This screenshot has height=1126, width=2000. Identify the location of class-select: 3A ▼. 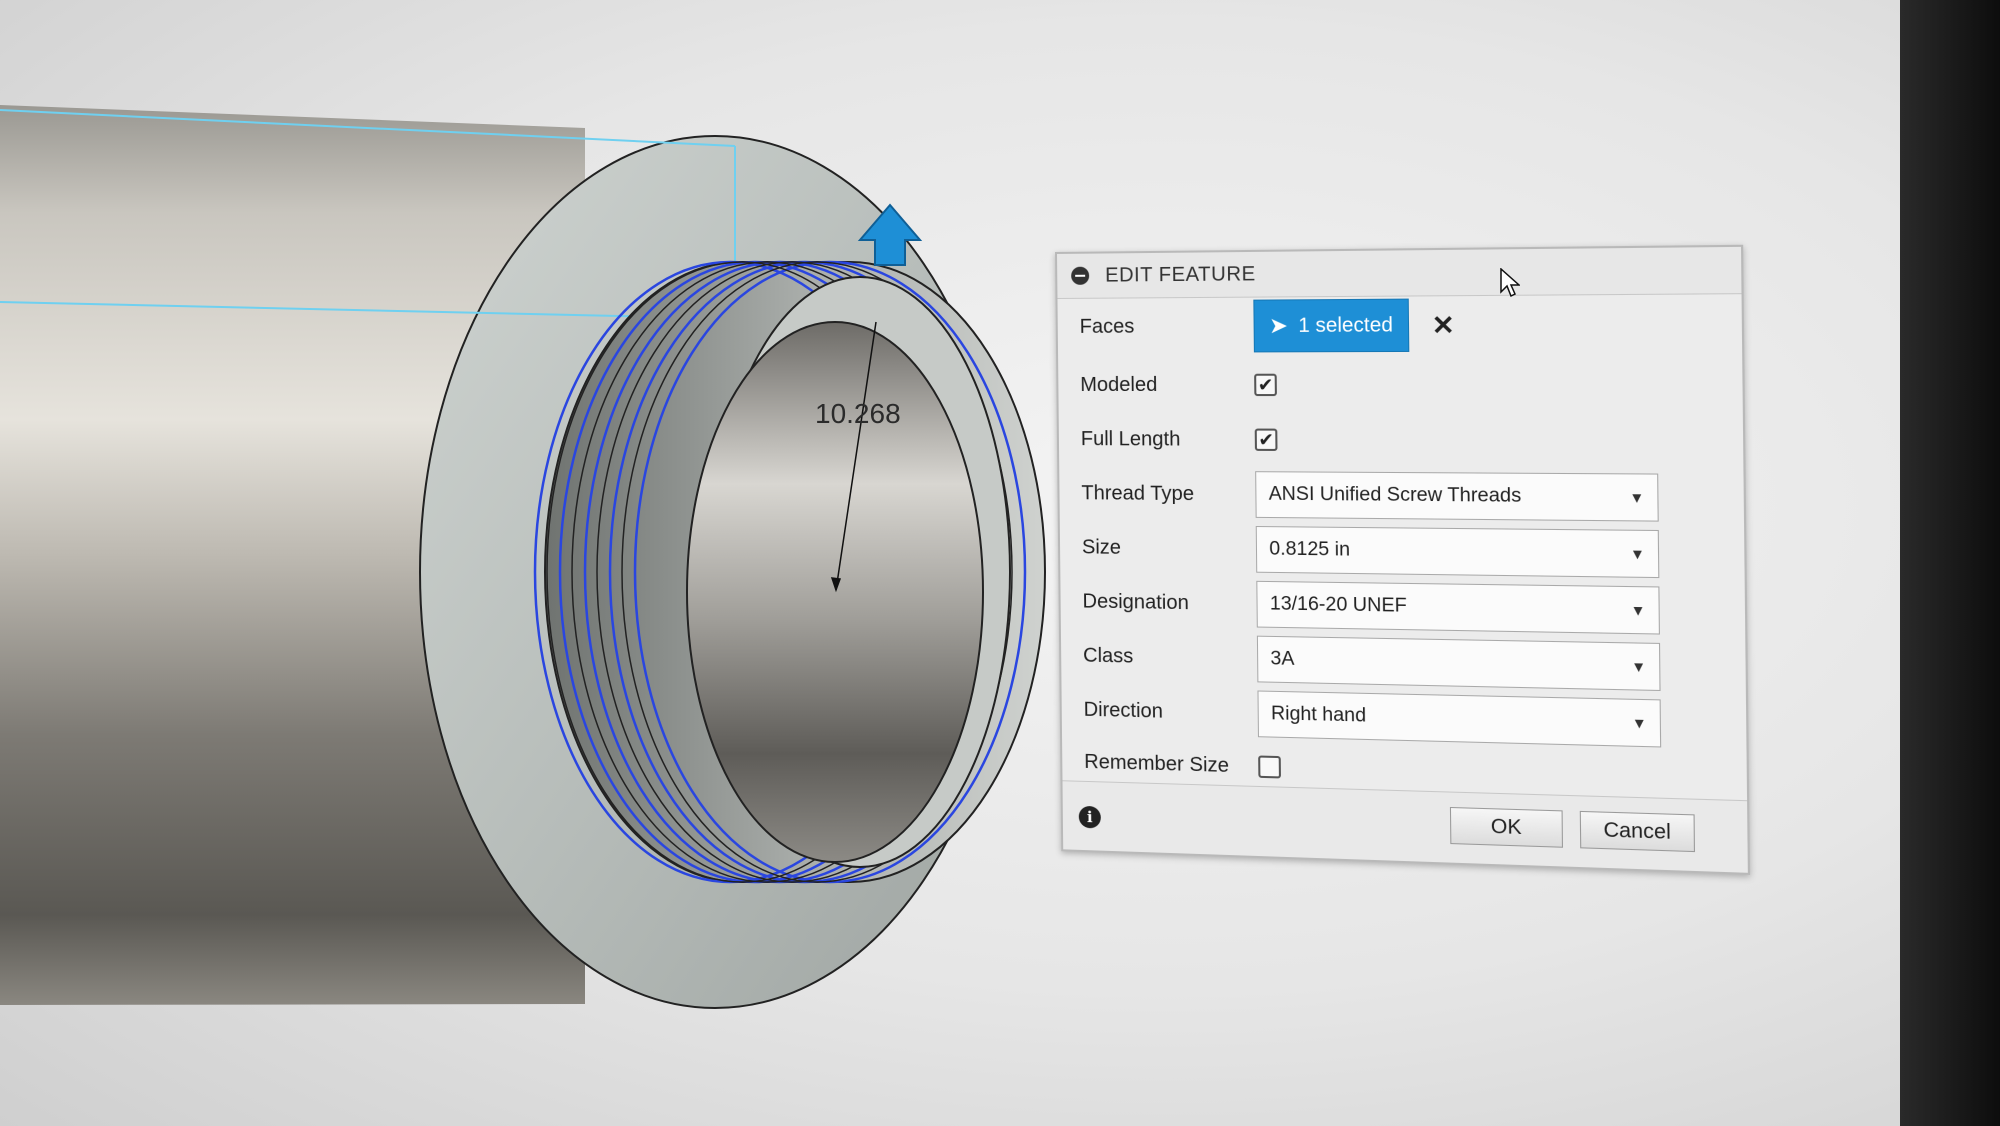
(1458, 663).